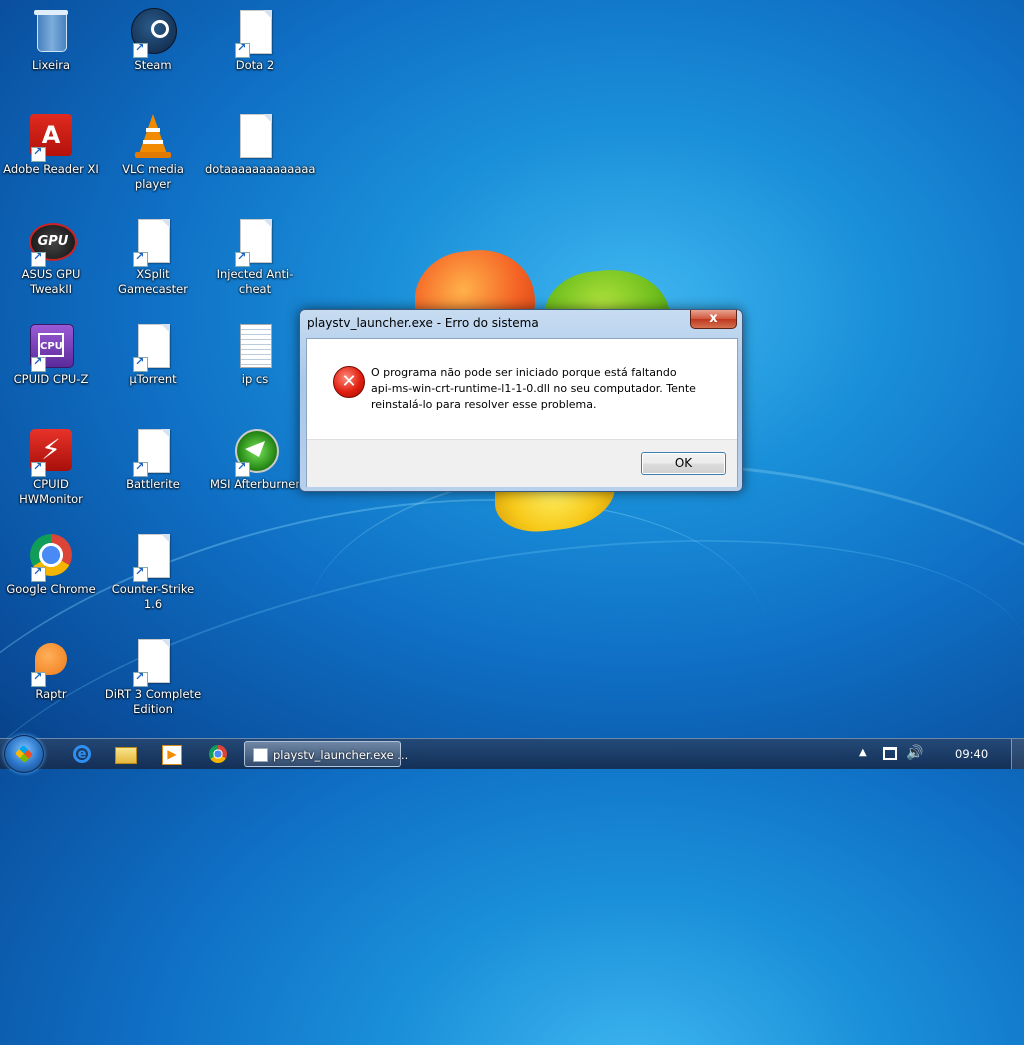 The image size is (1024, 1045). I want to click on desktop-icon-google-chrome: Google Chrome, so click(51, 564).